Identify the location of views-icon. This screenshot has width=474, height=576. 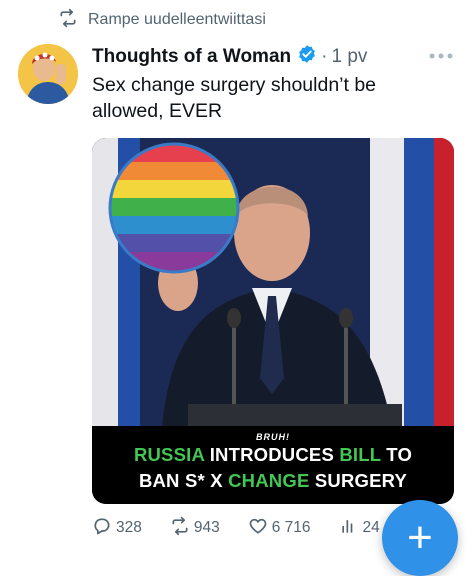
(351, 528).